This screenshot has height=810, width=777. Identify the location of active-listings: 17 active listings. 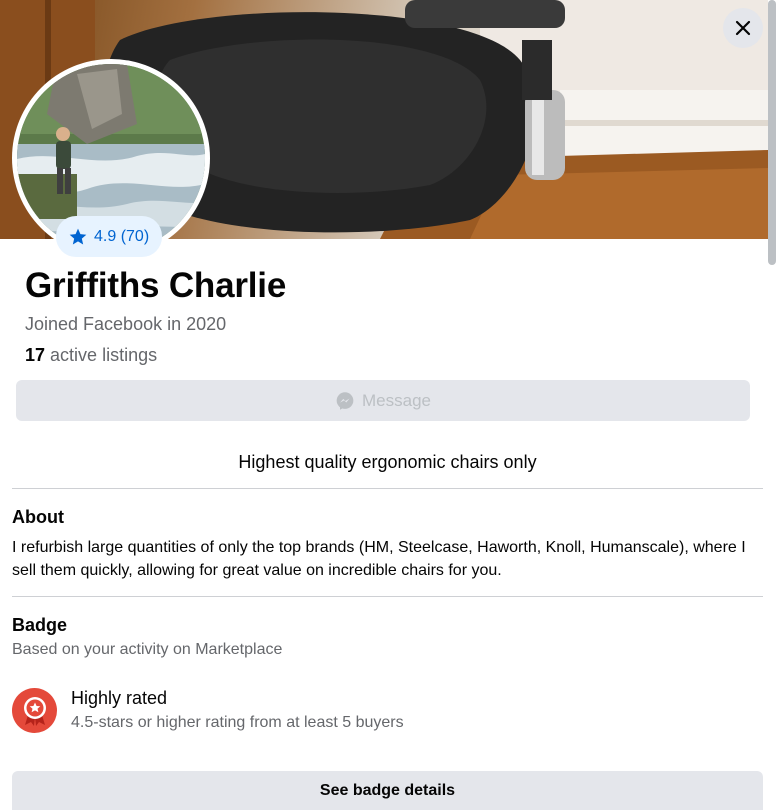
(91, 355).